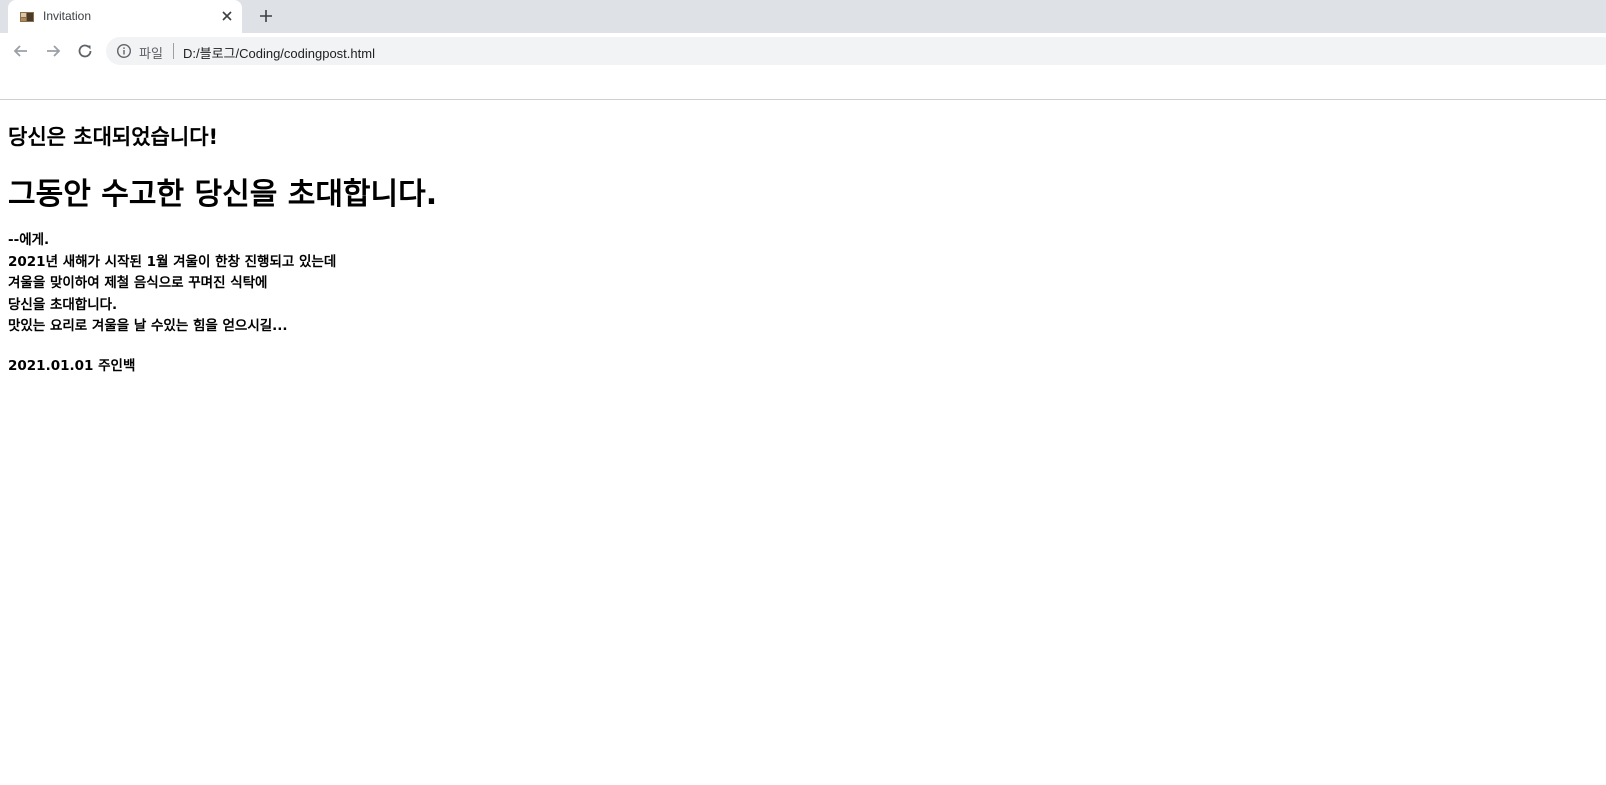 The height and width of the screenshot is (785, 1606). What do you see at coordinates (21, 51) in the screenshot?
I see `back-arrow-icon` at bounding box center [21, 51].